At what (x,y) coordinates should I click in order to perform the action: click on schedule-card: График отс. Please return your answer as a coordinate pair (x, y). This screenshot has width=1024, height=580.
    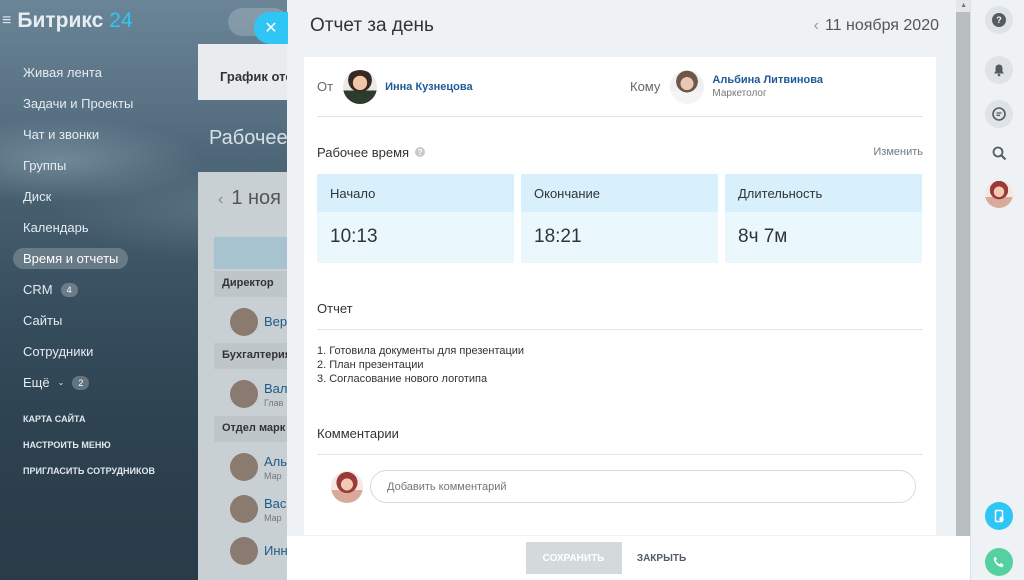
    Looking at the image, I should click on (242, 72).